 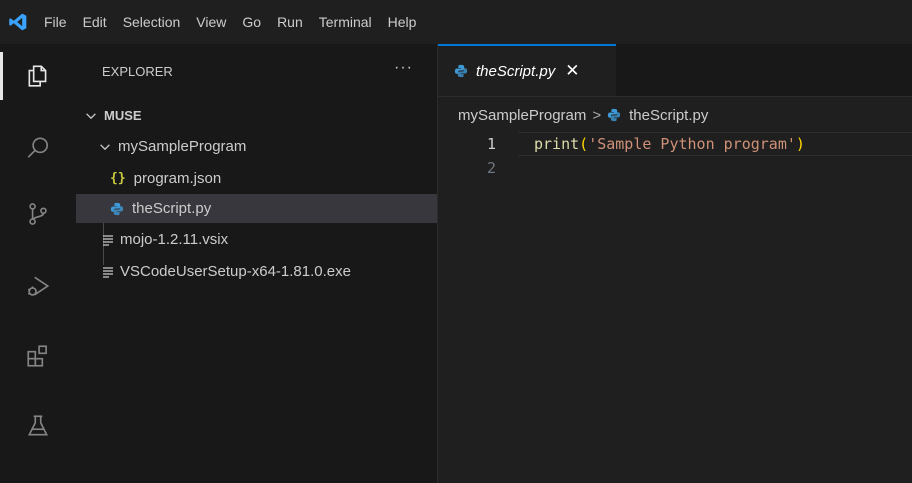 I want to click on menu-help: Help, so click(x=402, y=22).